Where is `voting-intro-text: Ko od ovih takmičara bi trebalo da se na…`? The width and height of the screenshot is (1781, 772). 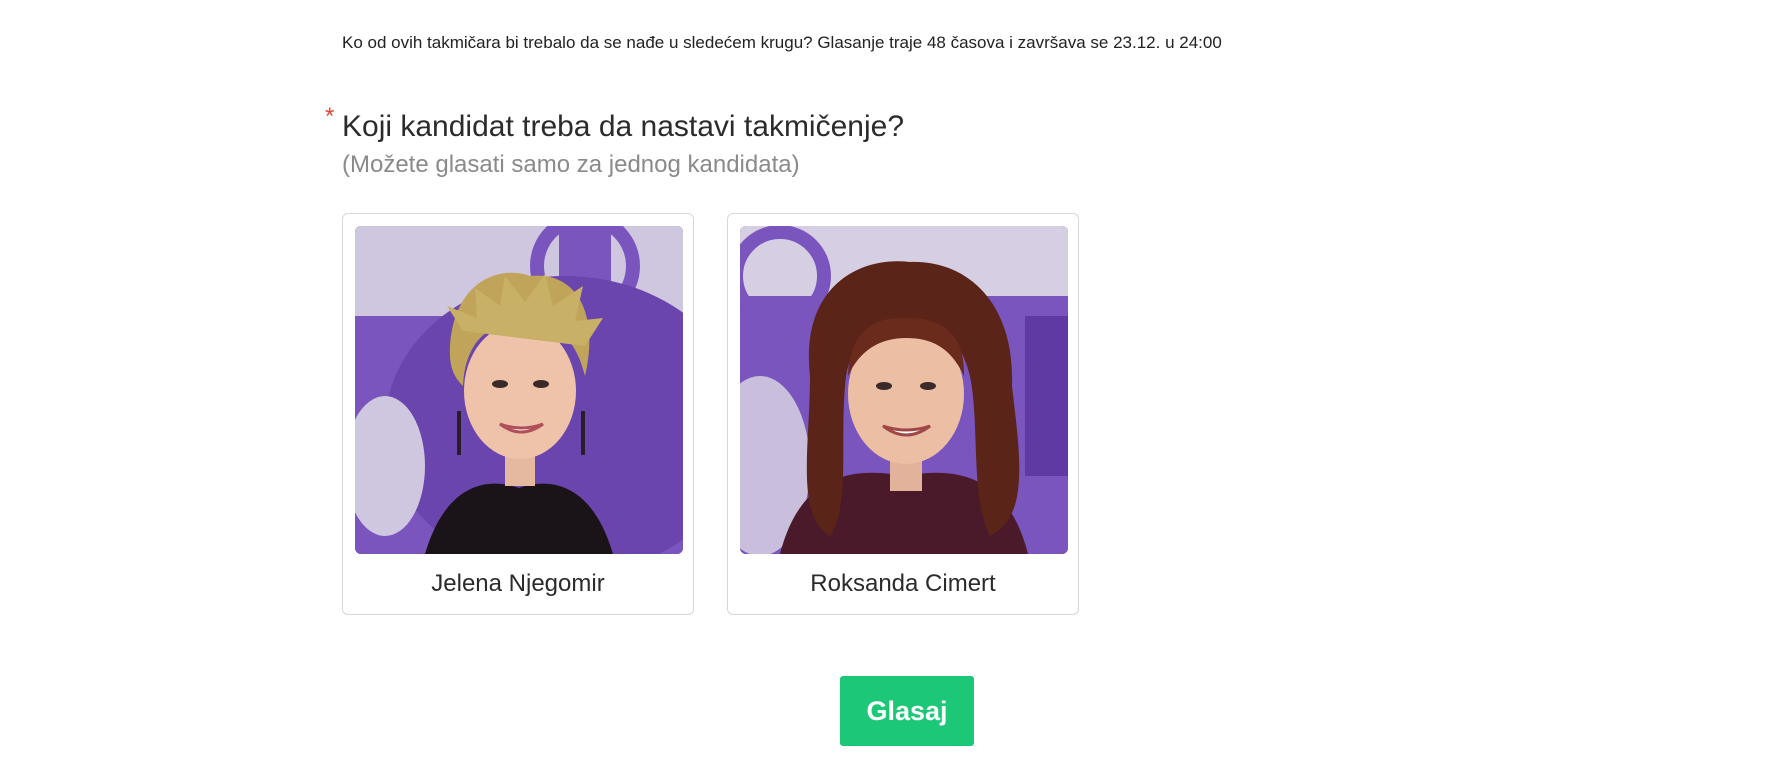 voting-intro-text: Ko od ovih takmičara bi trebalo da se na… is located at coordinates (782, 42).